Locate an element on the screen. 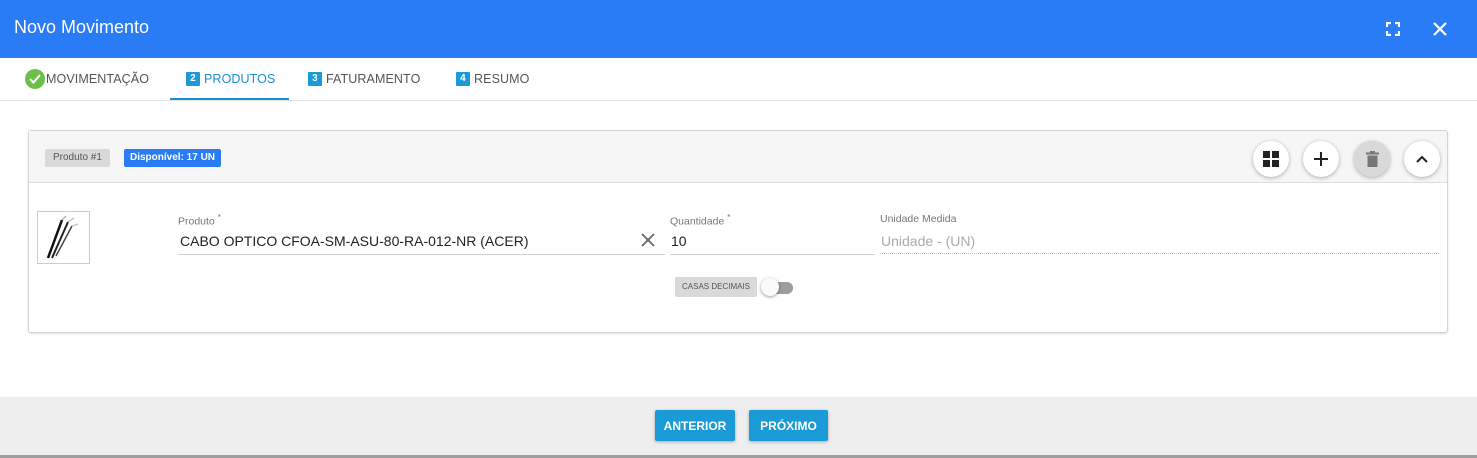  tab-label: PRODUTOS is located at coordinates (240, 79).